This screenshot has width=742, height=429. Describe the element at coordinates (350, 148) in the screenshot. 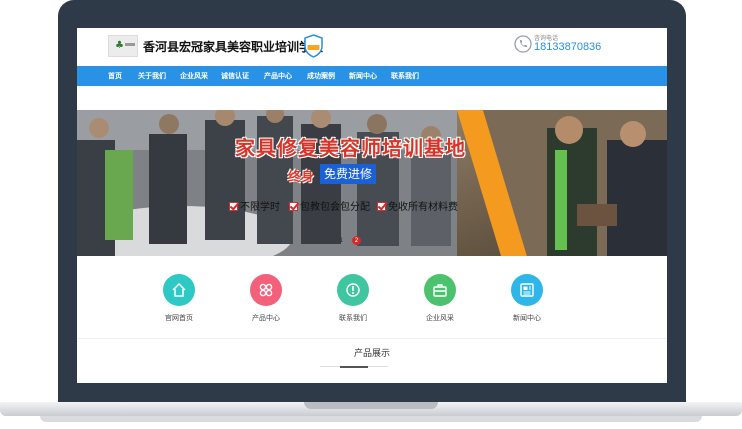

I see `banner-headline: 家具修复美容师培训基地` at that location.